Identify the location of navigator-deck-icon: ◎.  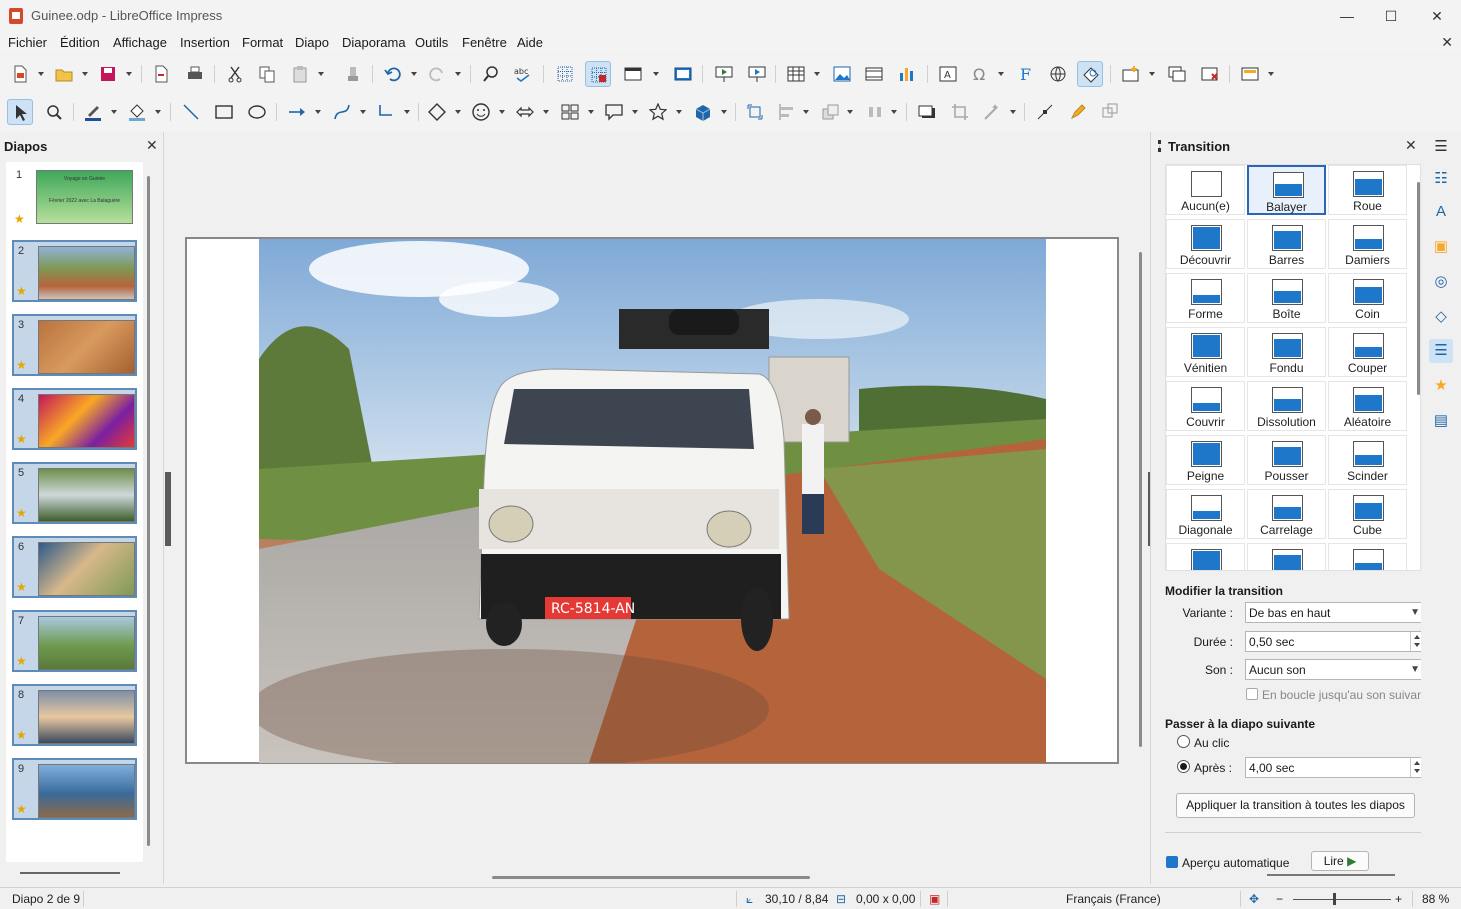
(1441, 282).